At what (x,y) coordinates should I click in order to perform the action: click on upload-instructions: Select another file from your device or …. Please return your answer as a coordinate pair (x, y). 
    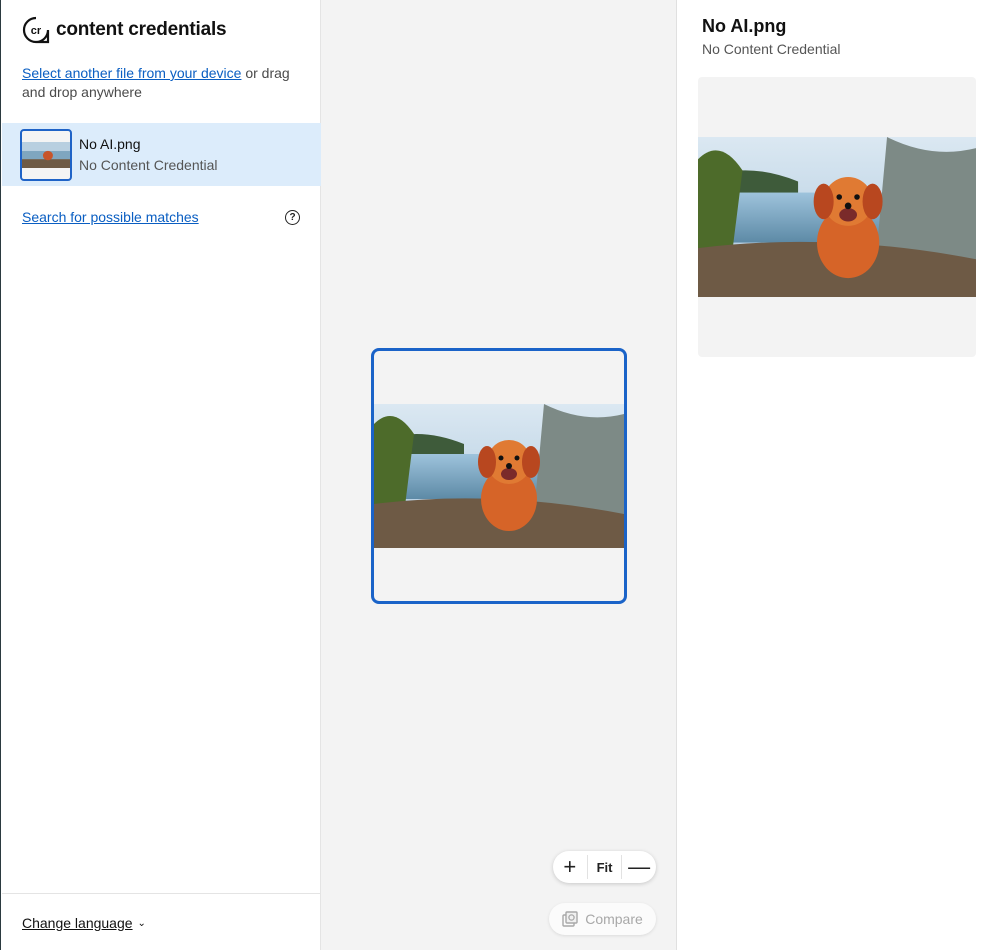
    Looking at the image, I should click on (164, 83).